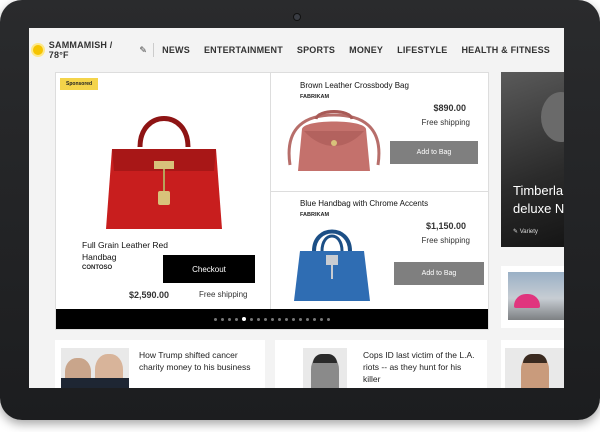 This screenshot has height=432, width=600. I want to click on camera-icon, so click(297, 17).